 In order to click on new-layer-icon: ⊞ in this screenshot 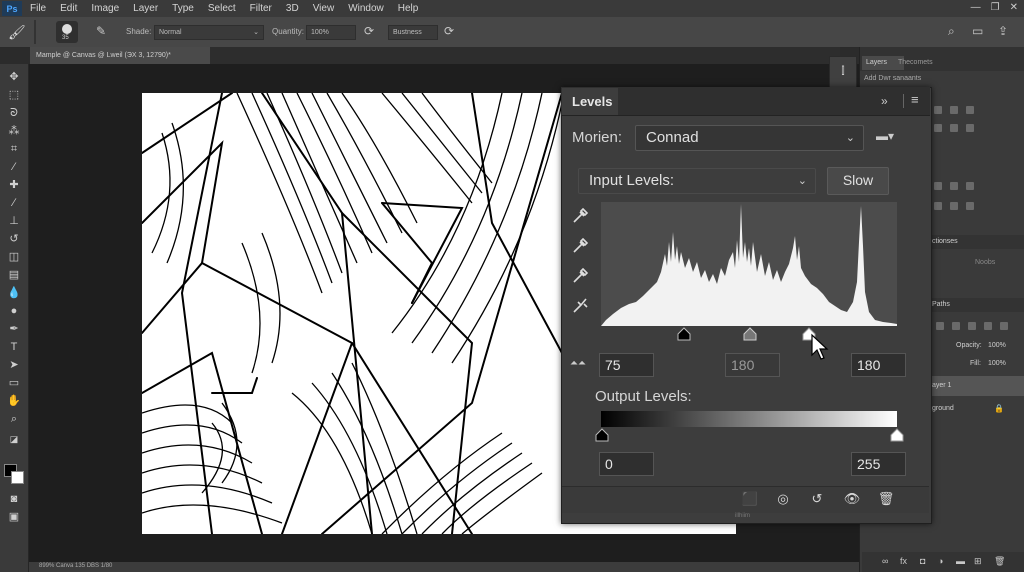, I will do `click(978, 561)`.